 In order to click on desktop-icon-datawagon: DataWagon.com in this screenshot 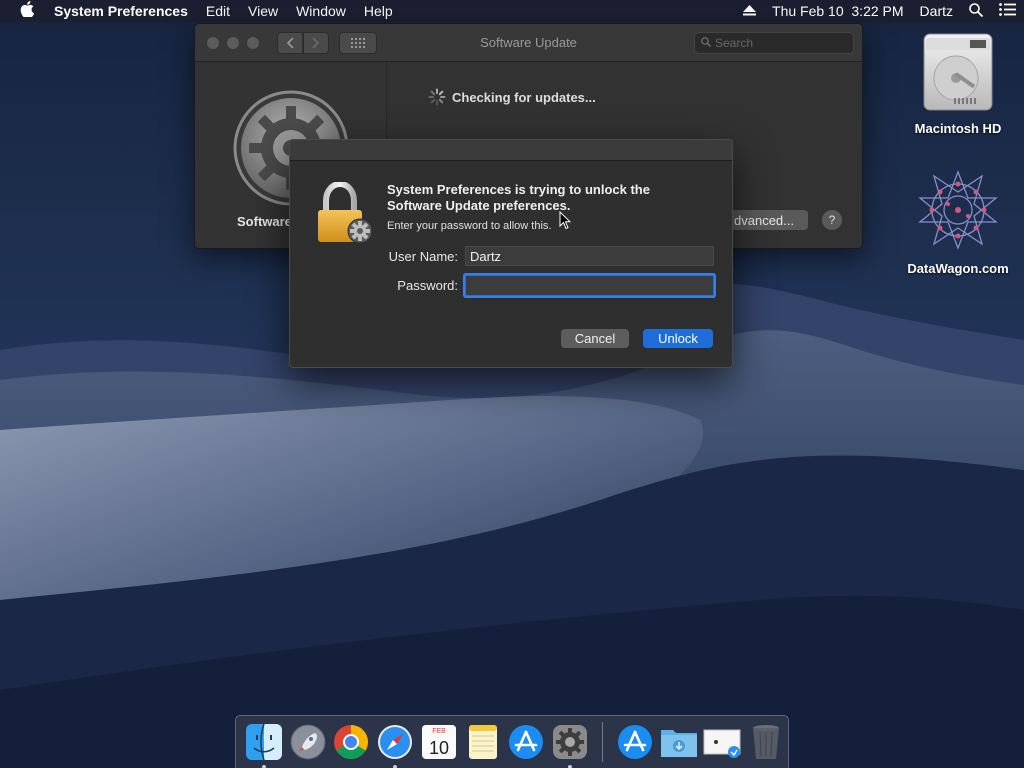, I will do `click(958, 222)`.